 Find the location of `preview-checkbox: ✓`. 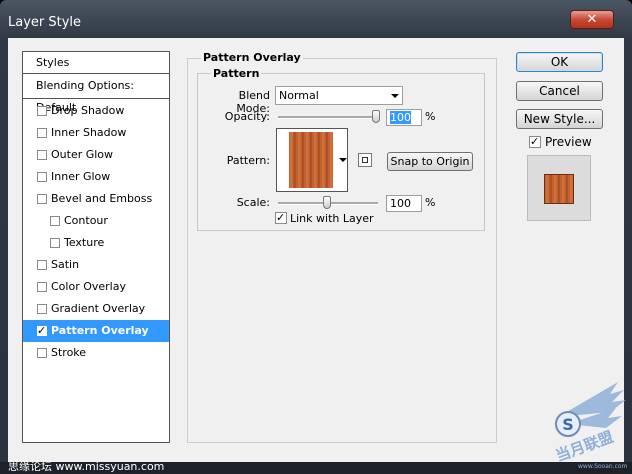

preview-checkbox: ✓ is located at coordinates (535, 141).